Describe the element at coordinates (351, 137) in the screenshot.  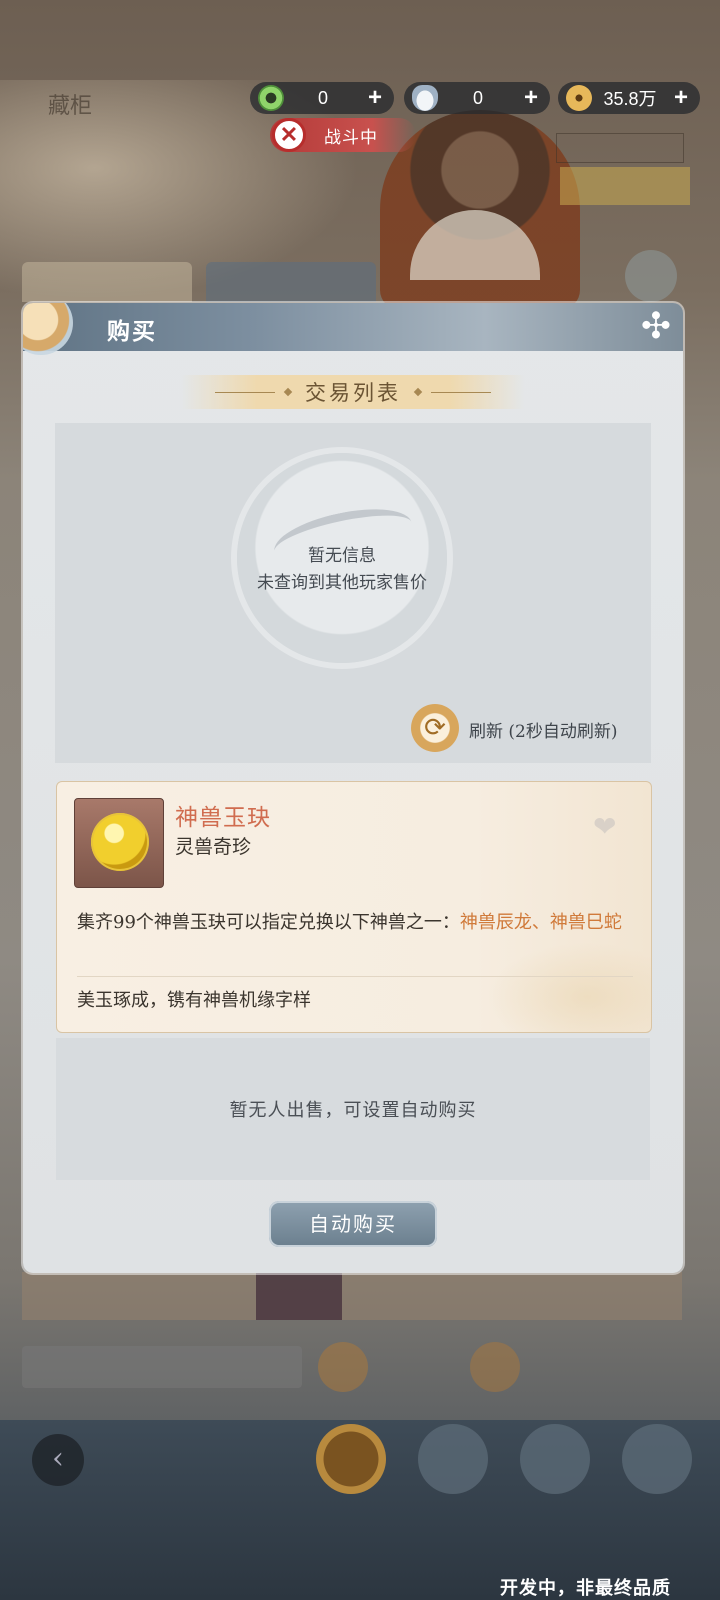
I see `battle-status-label: 战斗中` at that location.